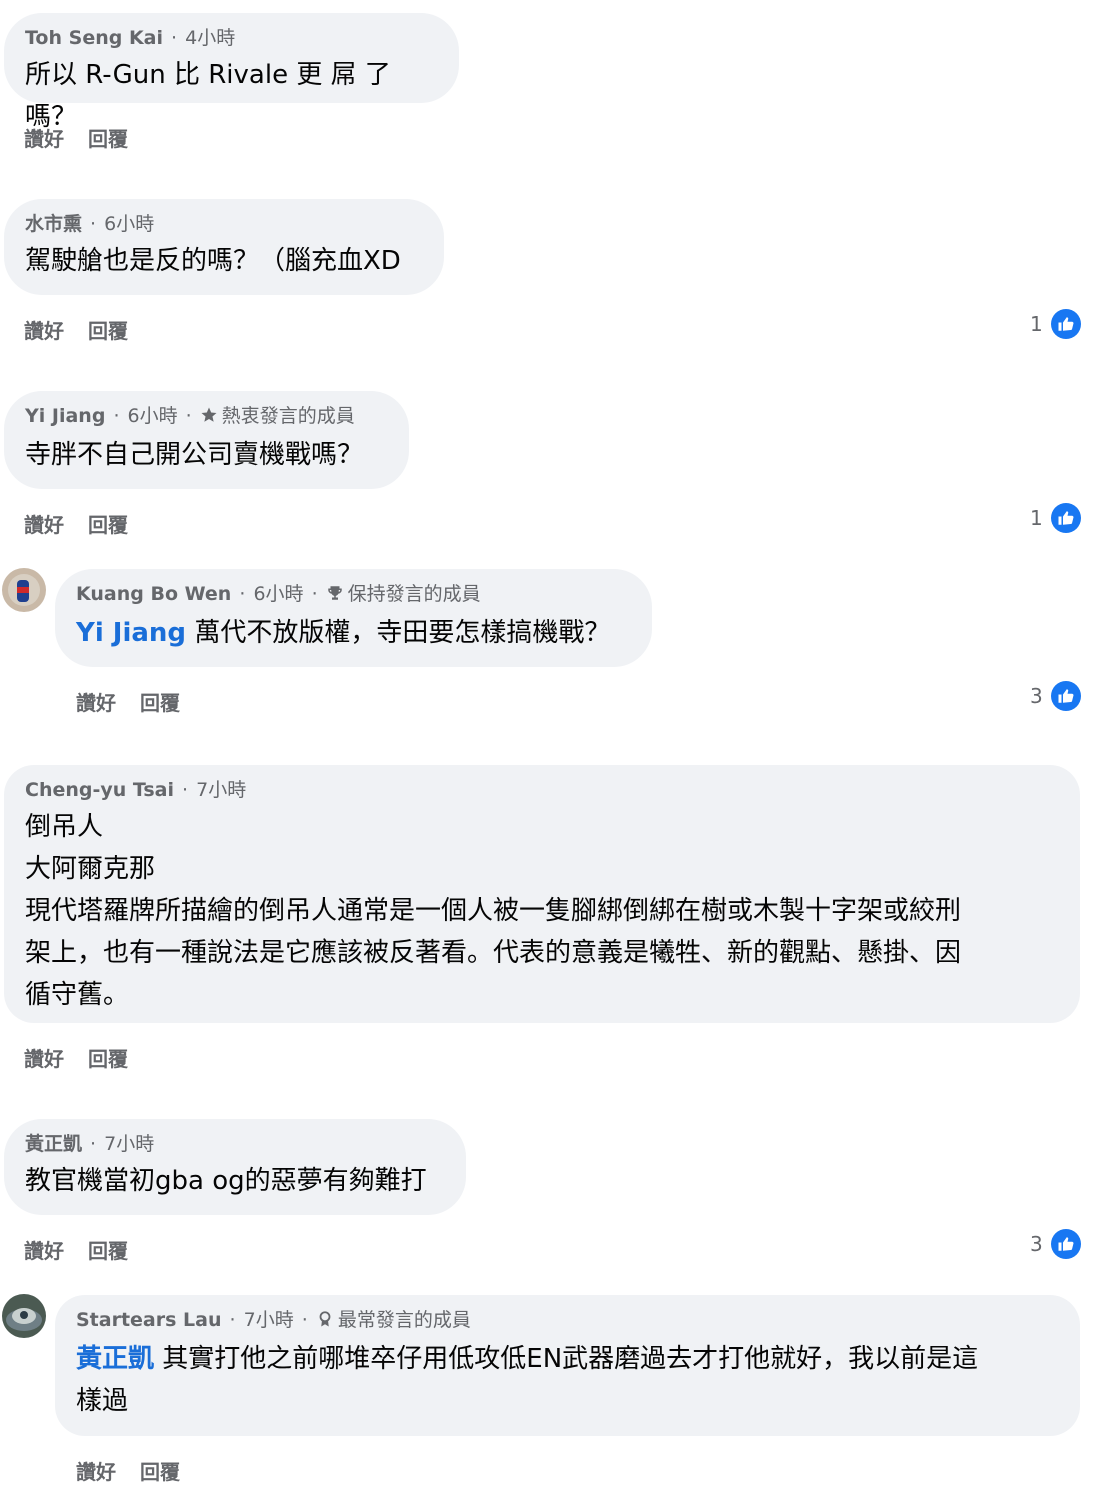 The width and height of the screenshot is (1100, 1486). I want to click on comment-text: Yi Jiang 萬代不放版權，寺田要怎樣搞機戰？, so click(354, 633).